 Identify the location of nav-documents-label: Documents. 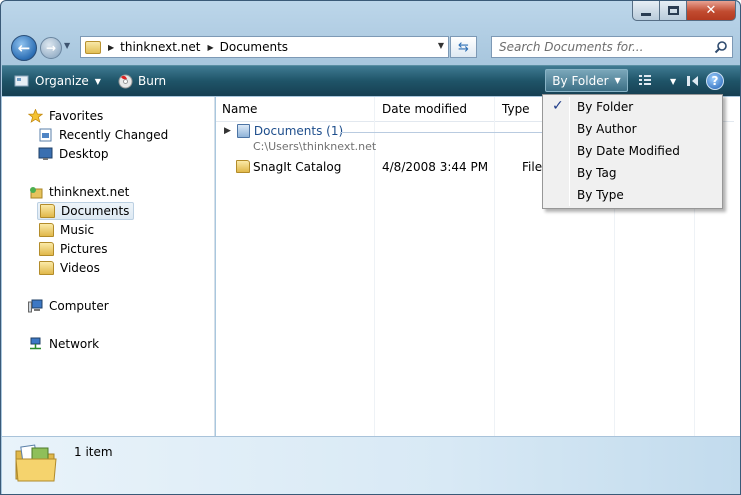
(95, 211).